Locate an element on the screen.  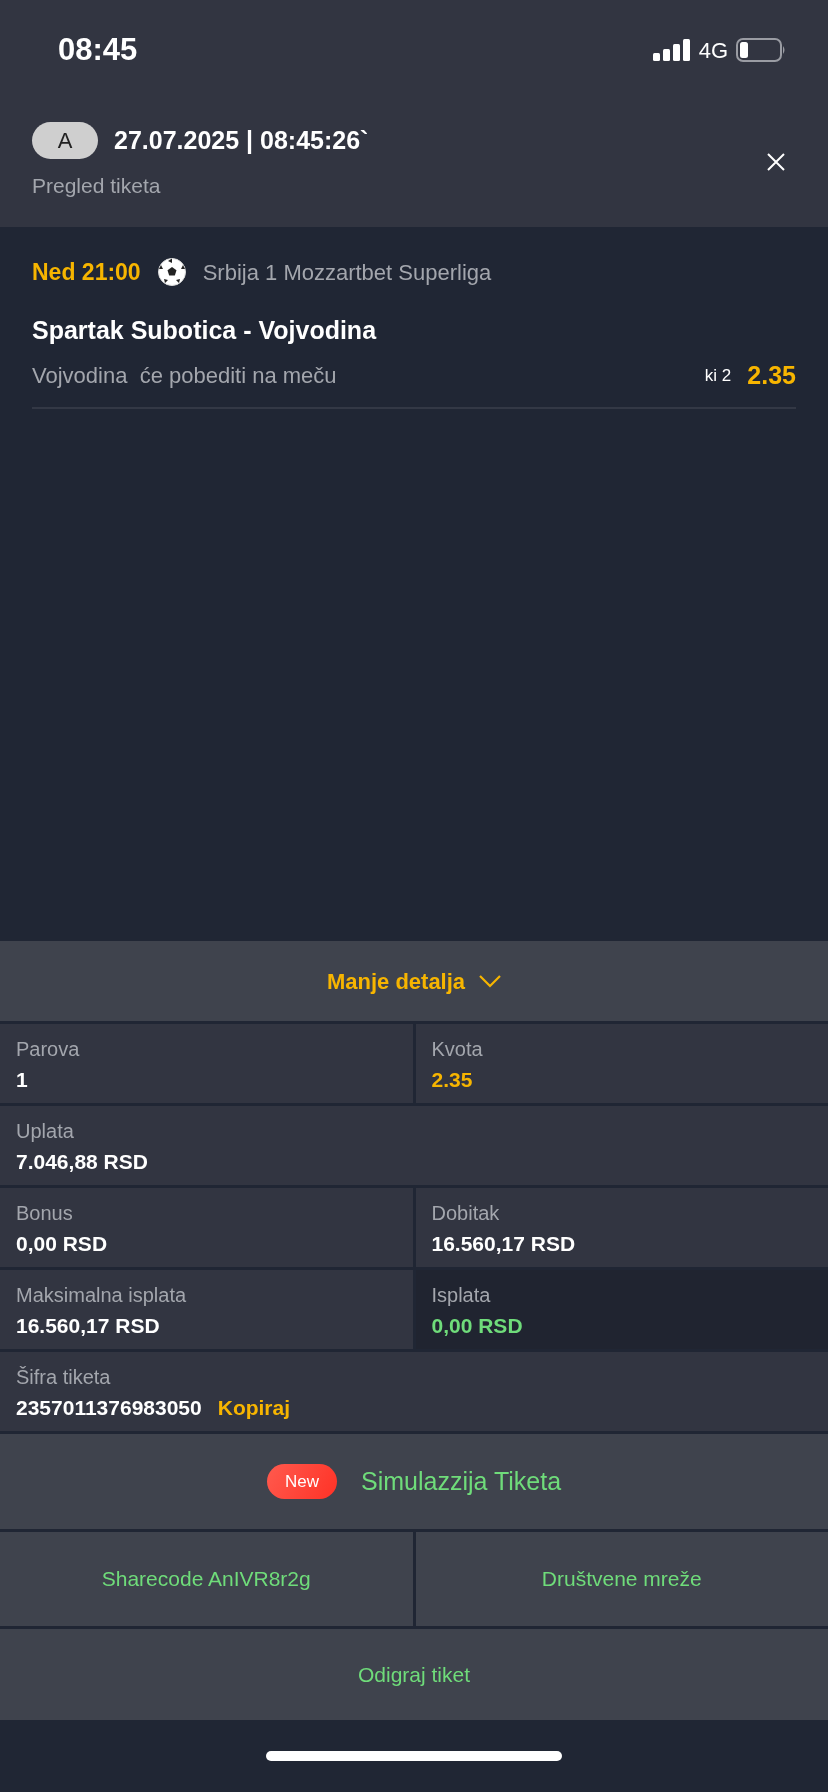
detail-label: Isplata is located at coordinates (461, 1295).